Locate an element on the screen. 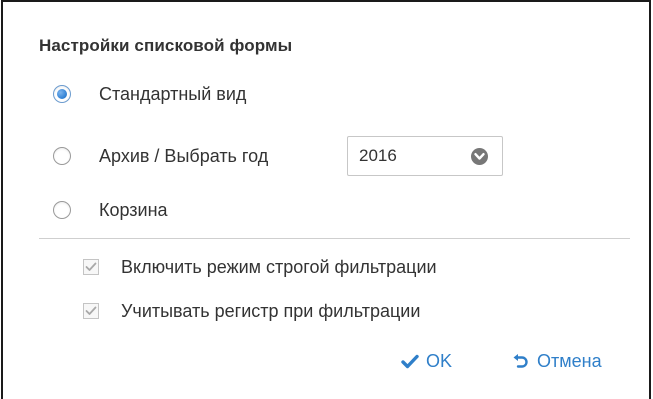 Image resolution: width=653 pixels, height=399 pixels. undo-icon is located at coordinates (520, 360).